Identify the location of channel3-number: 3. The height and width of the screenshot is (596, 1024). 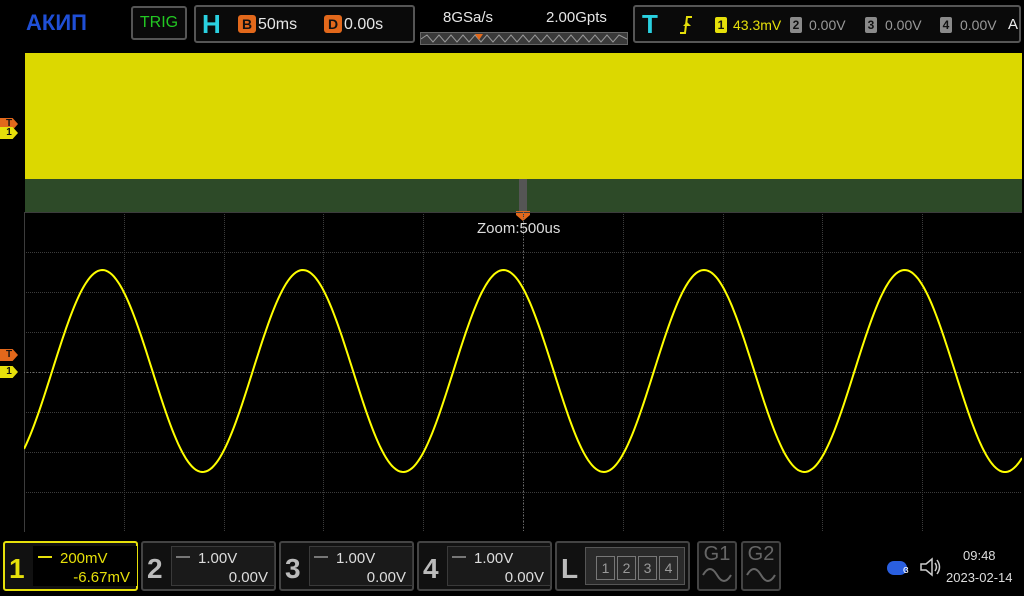
(293, 568).